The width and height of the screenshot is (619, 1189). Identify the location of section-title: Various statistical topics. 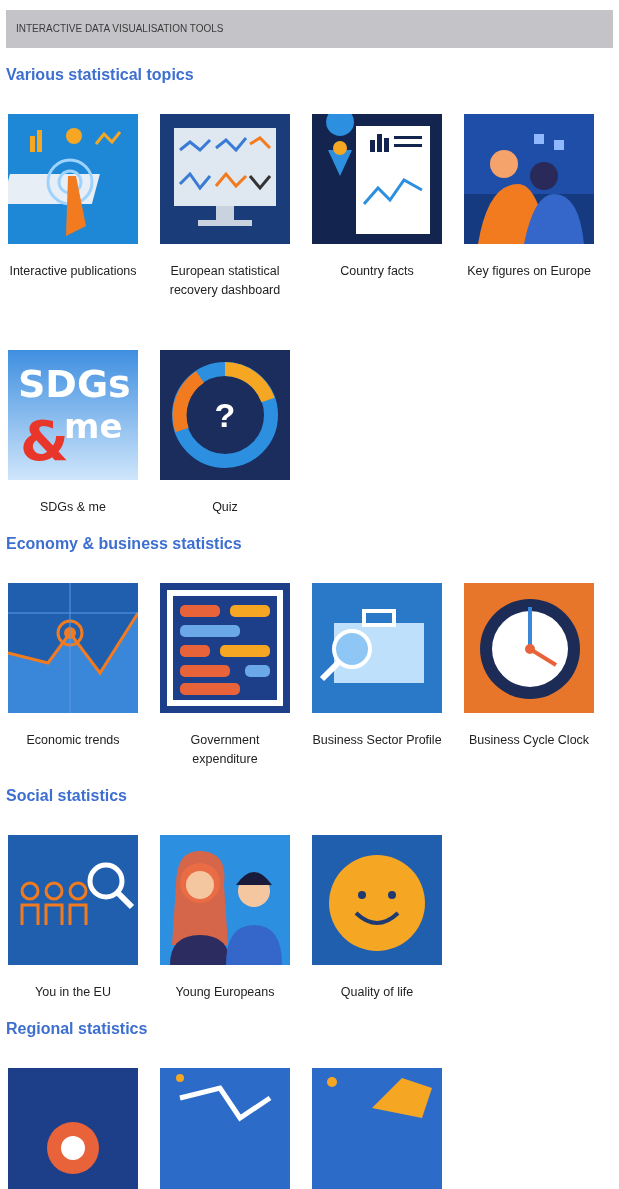
(100, 75).